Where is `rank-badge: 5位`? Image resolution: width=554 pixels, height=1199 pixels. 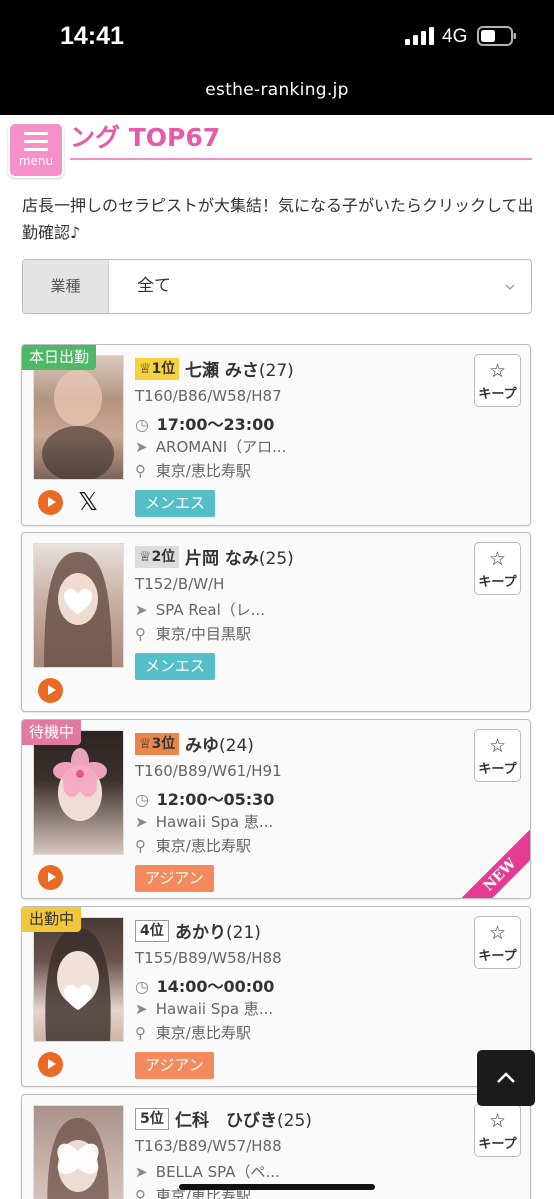 rank-badge: 5位 is located at coordinates (152, 1119).